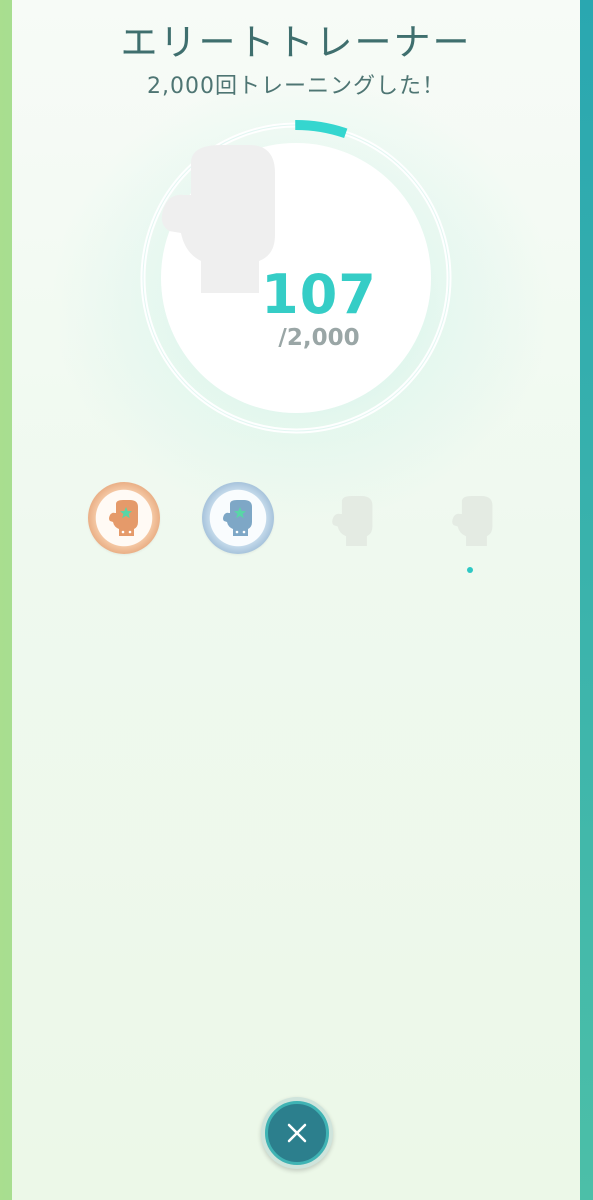 The height and width of the screenshot is (1200, 593). Describe the element at coordinates (296, 42) in the screenshot. I see `medal-title: エリートトレーナー` at that location.